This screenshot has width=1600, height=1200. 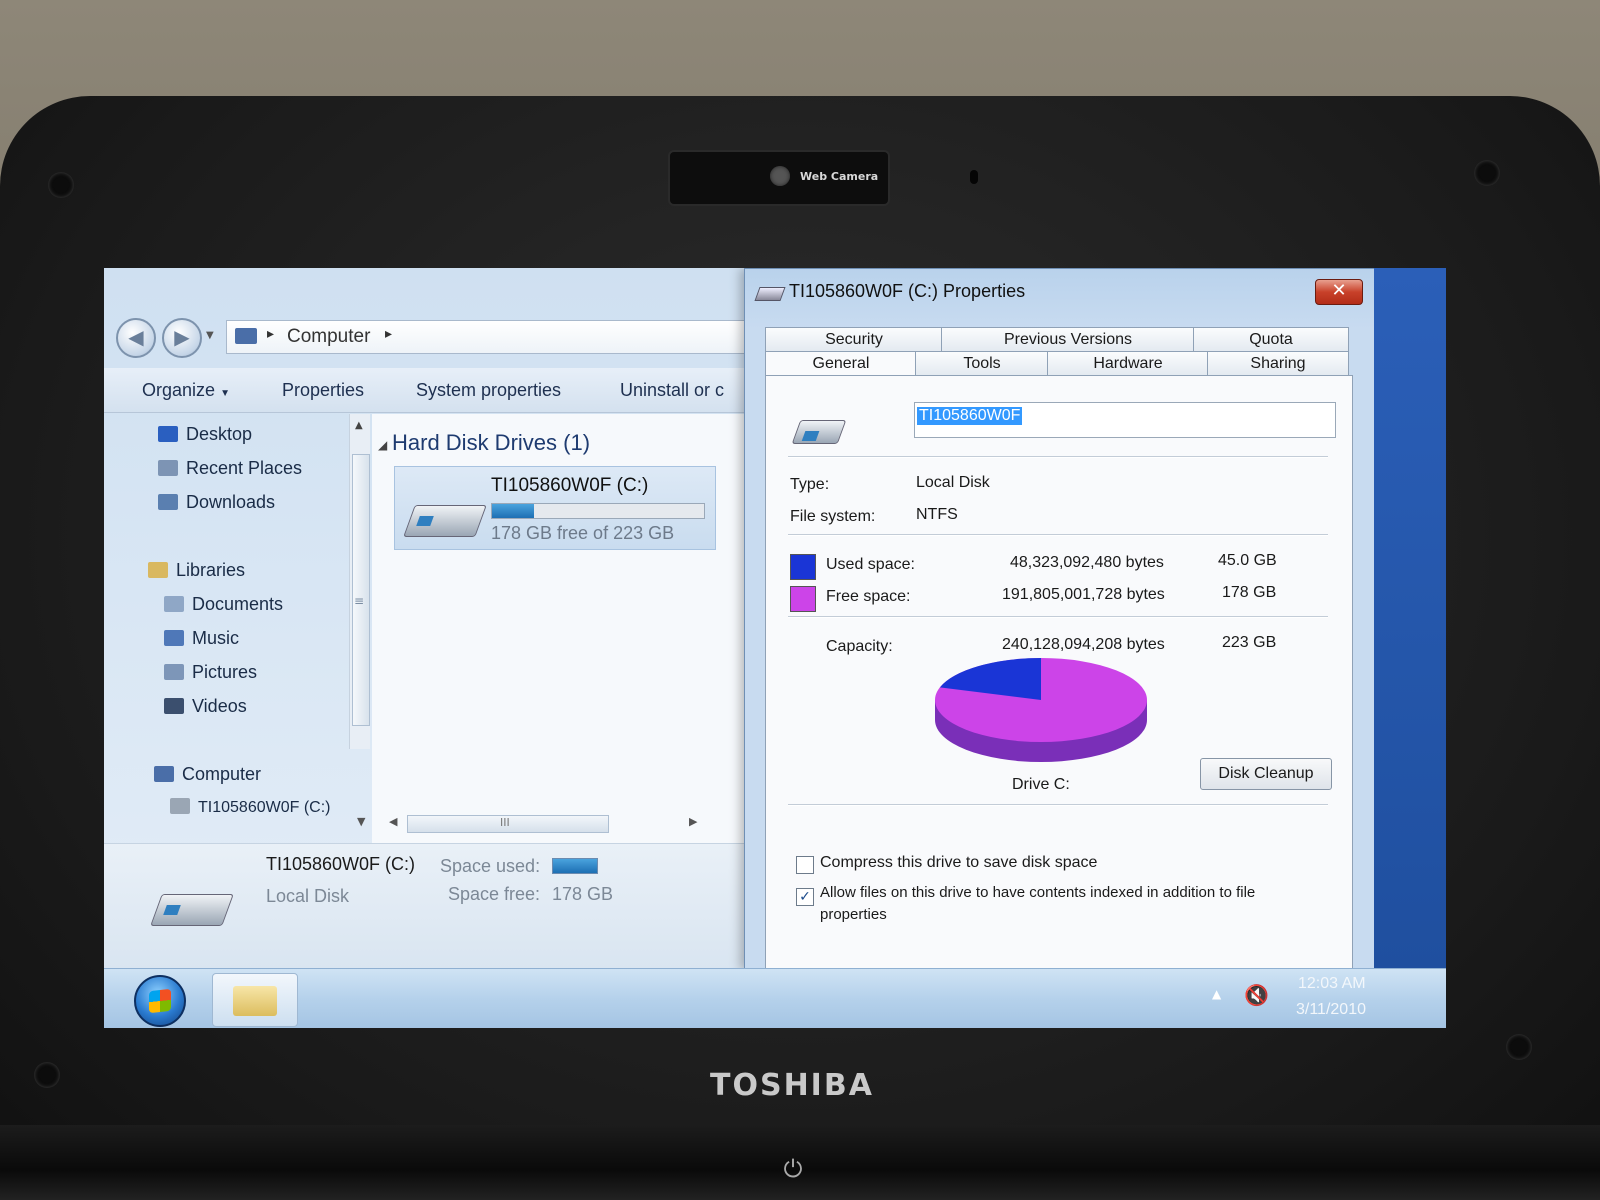 What do you see at coordinates (182, 338) in the screenshot?
I see `forward-button: ▶` at bounding box center [182, 338].